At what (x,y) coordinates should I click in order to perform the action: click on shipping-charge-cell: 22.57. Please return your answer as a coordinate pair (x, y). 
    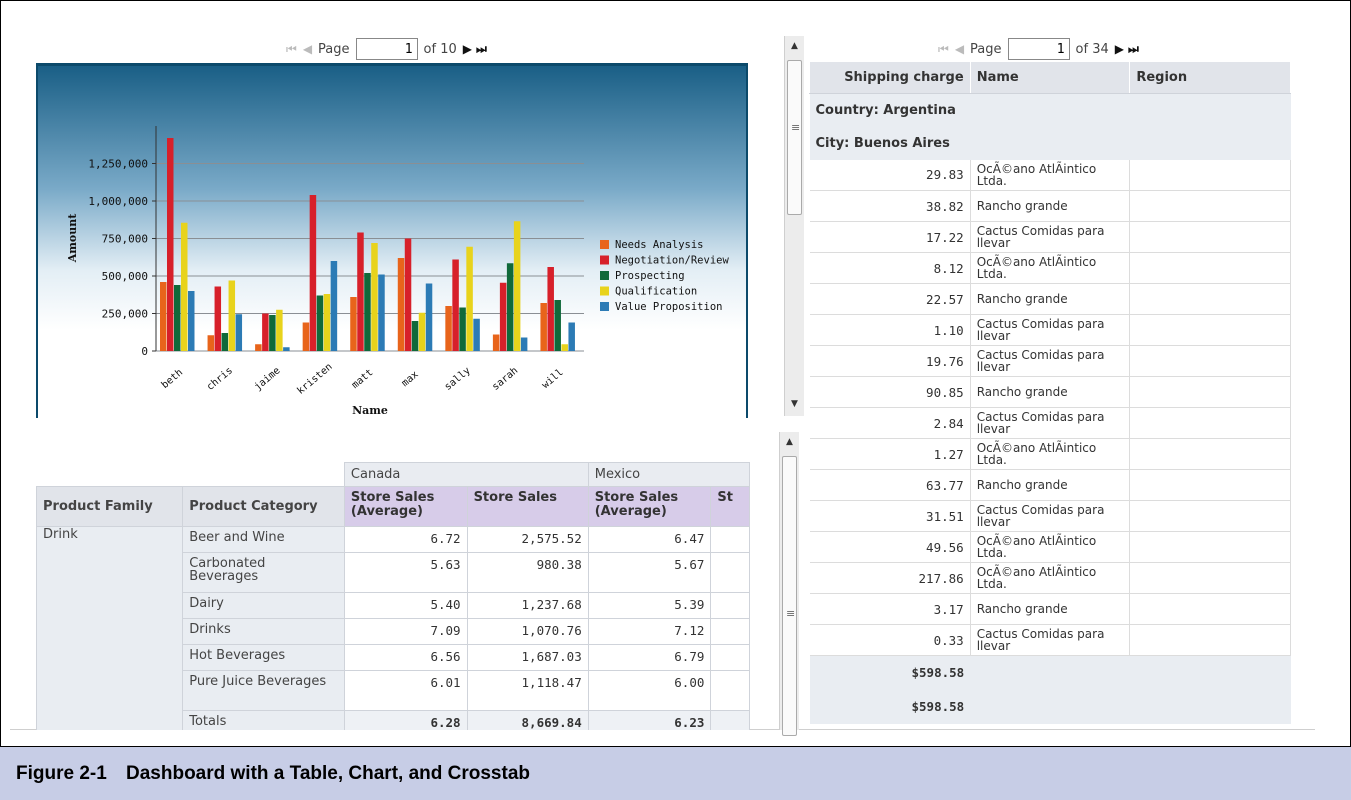
    Looking at the image, I should click on (890, 299).